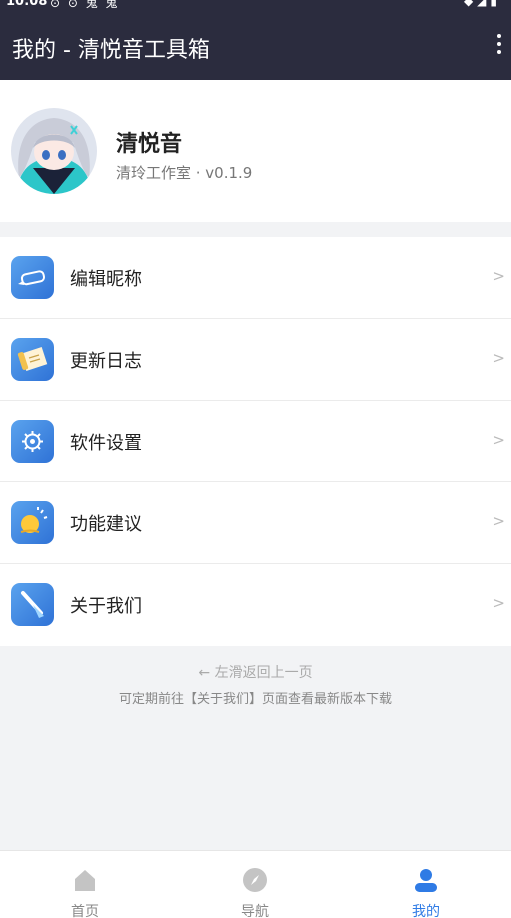 This screenshot has height=918, width=511. Describe the element at coordinates (255, 5) in the screenshot. I see `status-bar: 10:08 ⊙ ⊙ 鬼 鬼 ◆◢▮` at that location.